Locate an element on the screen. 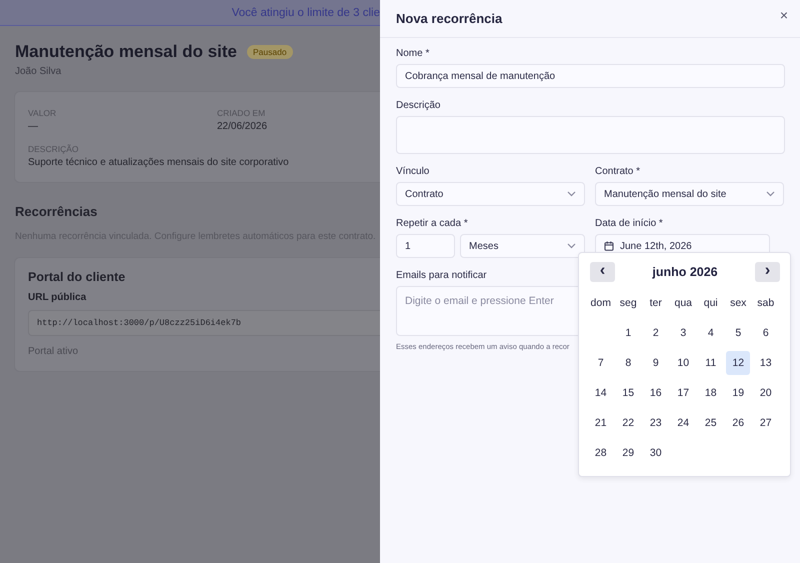  weekday-label: sab is located at coordinates (765, 303).